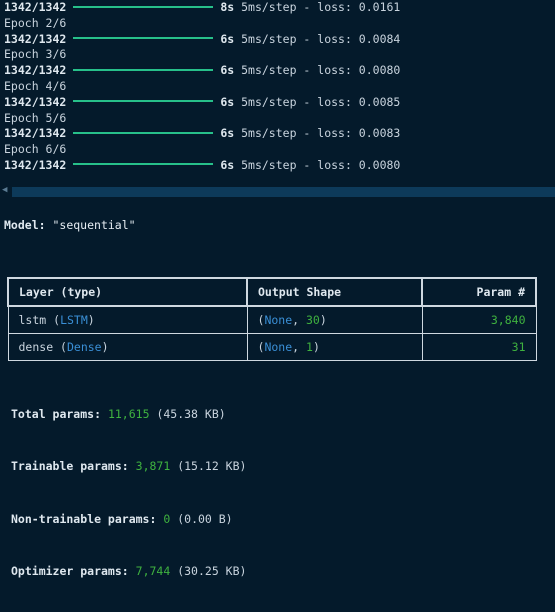 This screenshot has height=612, width=555. What do you see at coordinates (212, 571) in the screenshot?
I see `optimizer-params-size: (30.25 KB)` at bounding box center [212, 571].